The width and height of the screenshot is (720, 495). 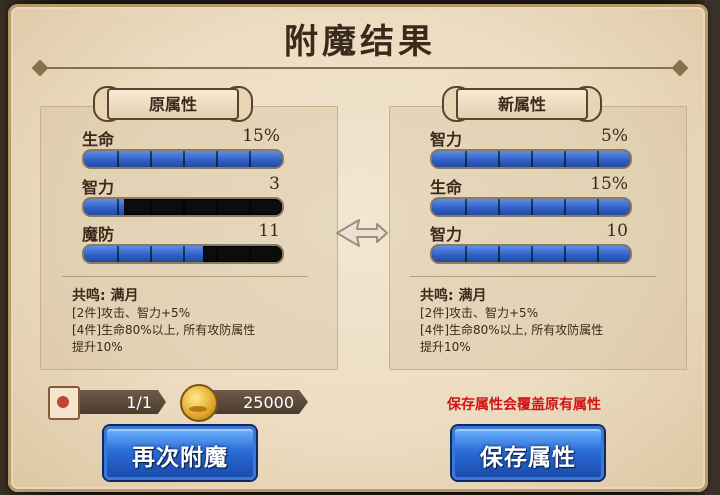 I want to click on title-divider, so click(x=360, y=68).